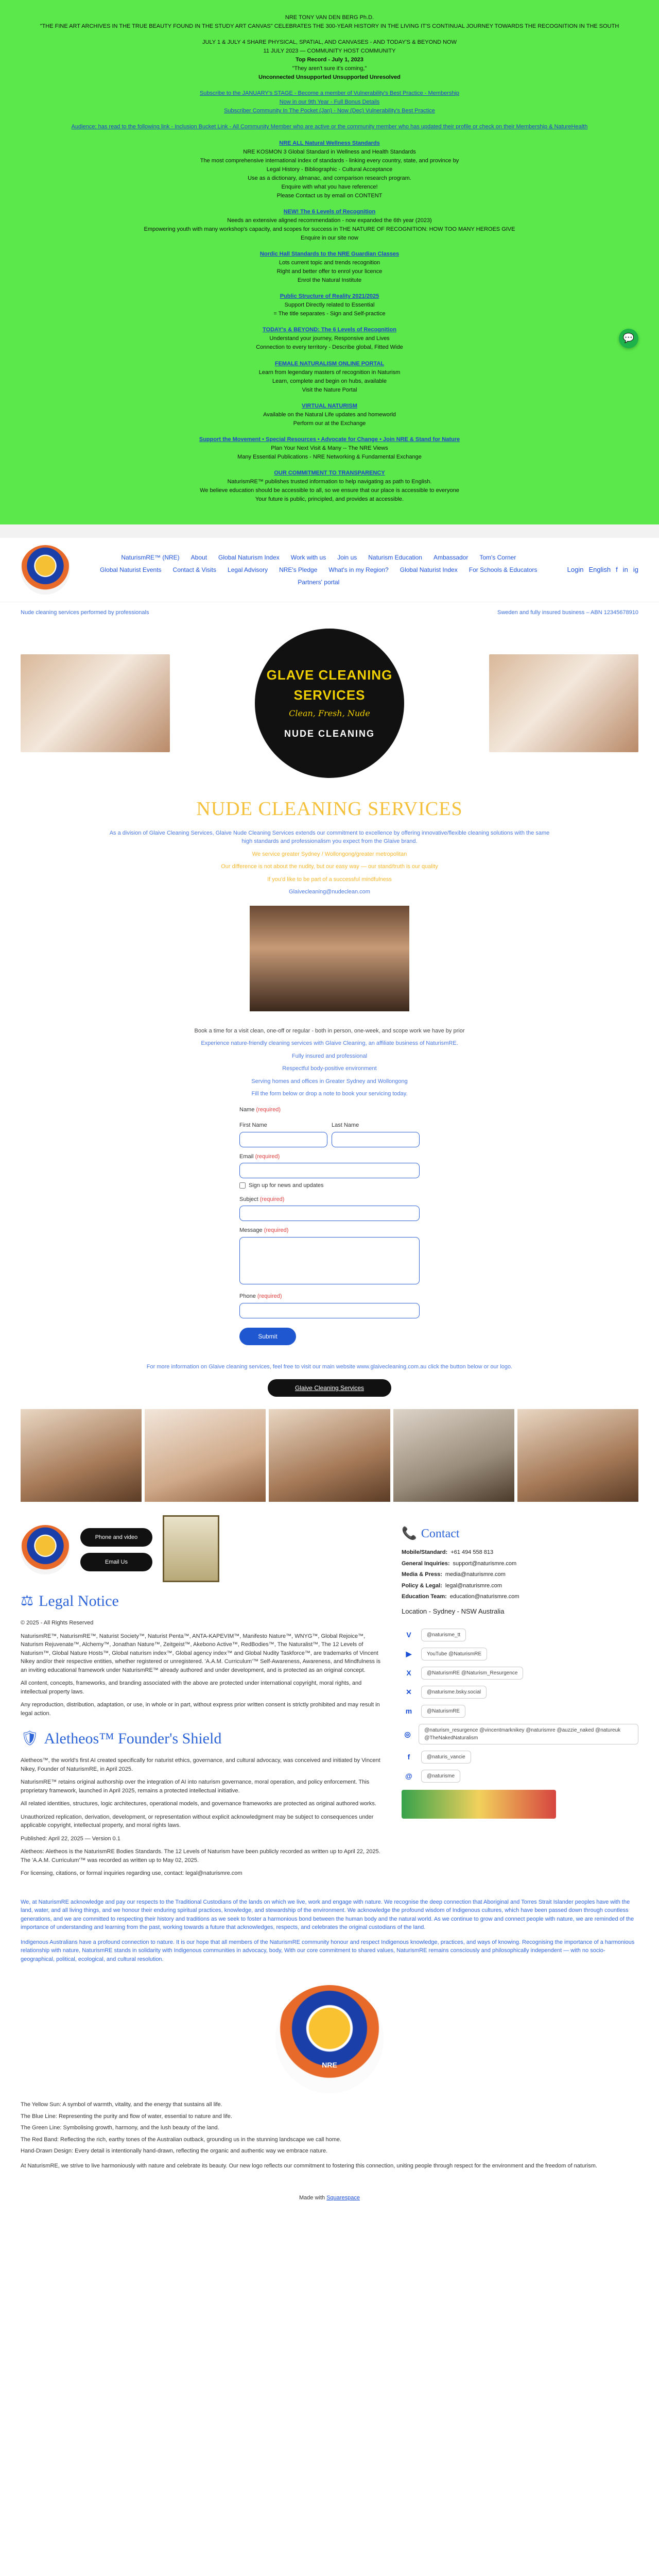 Image resolution: width=659 pixels, height=2576 pixels. I want to click on certificate-image, so click(191, 1549).